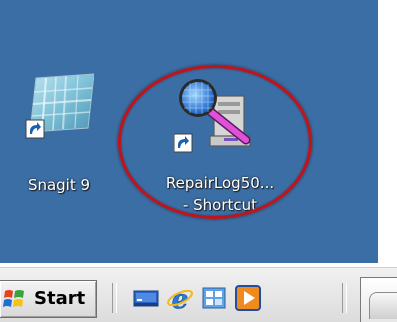 This screenshot has height=322, width=397. What do you see at coordinates (60, 298) in the screenshot?
I see `start-label: Start` at bounding box center [60, 298].